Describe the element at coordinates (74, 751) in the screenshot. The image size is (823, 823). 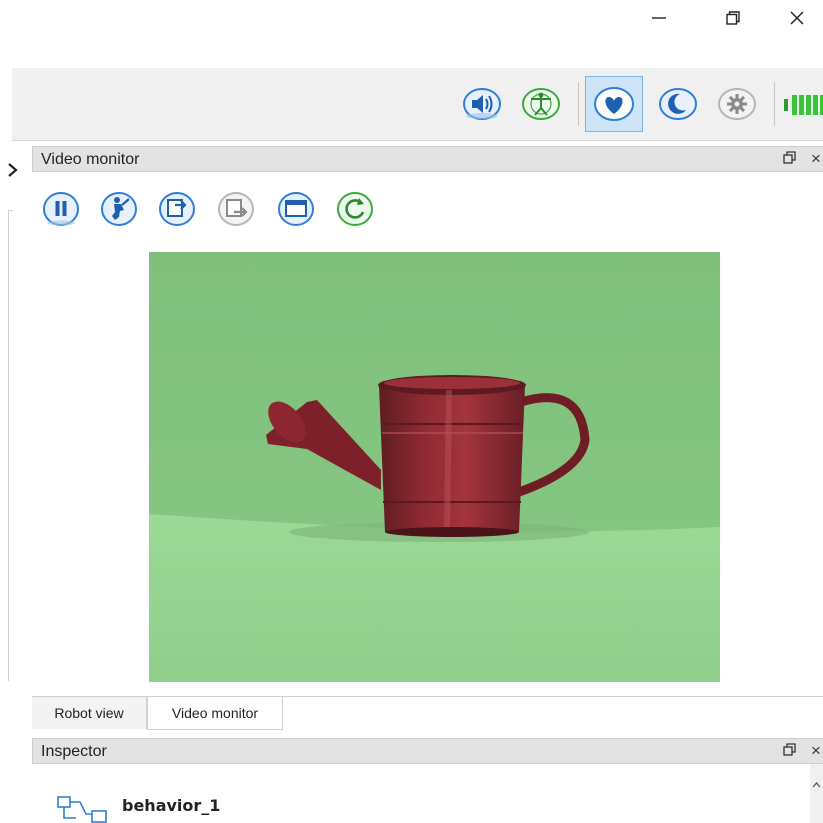
I see `inspector-title: Inspector` at that location.